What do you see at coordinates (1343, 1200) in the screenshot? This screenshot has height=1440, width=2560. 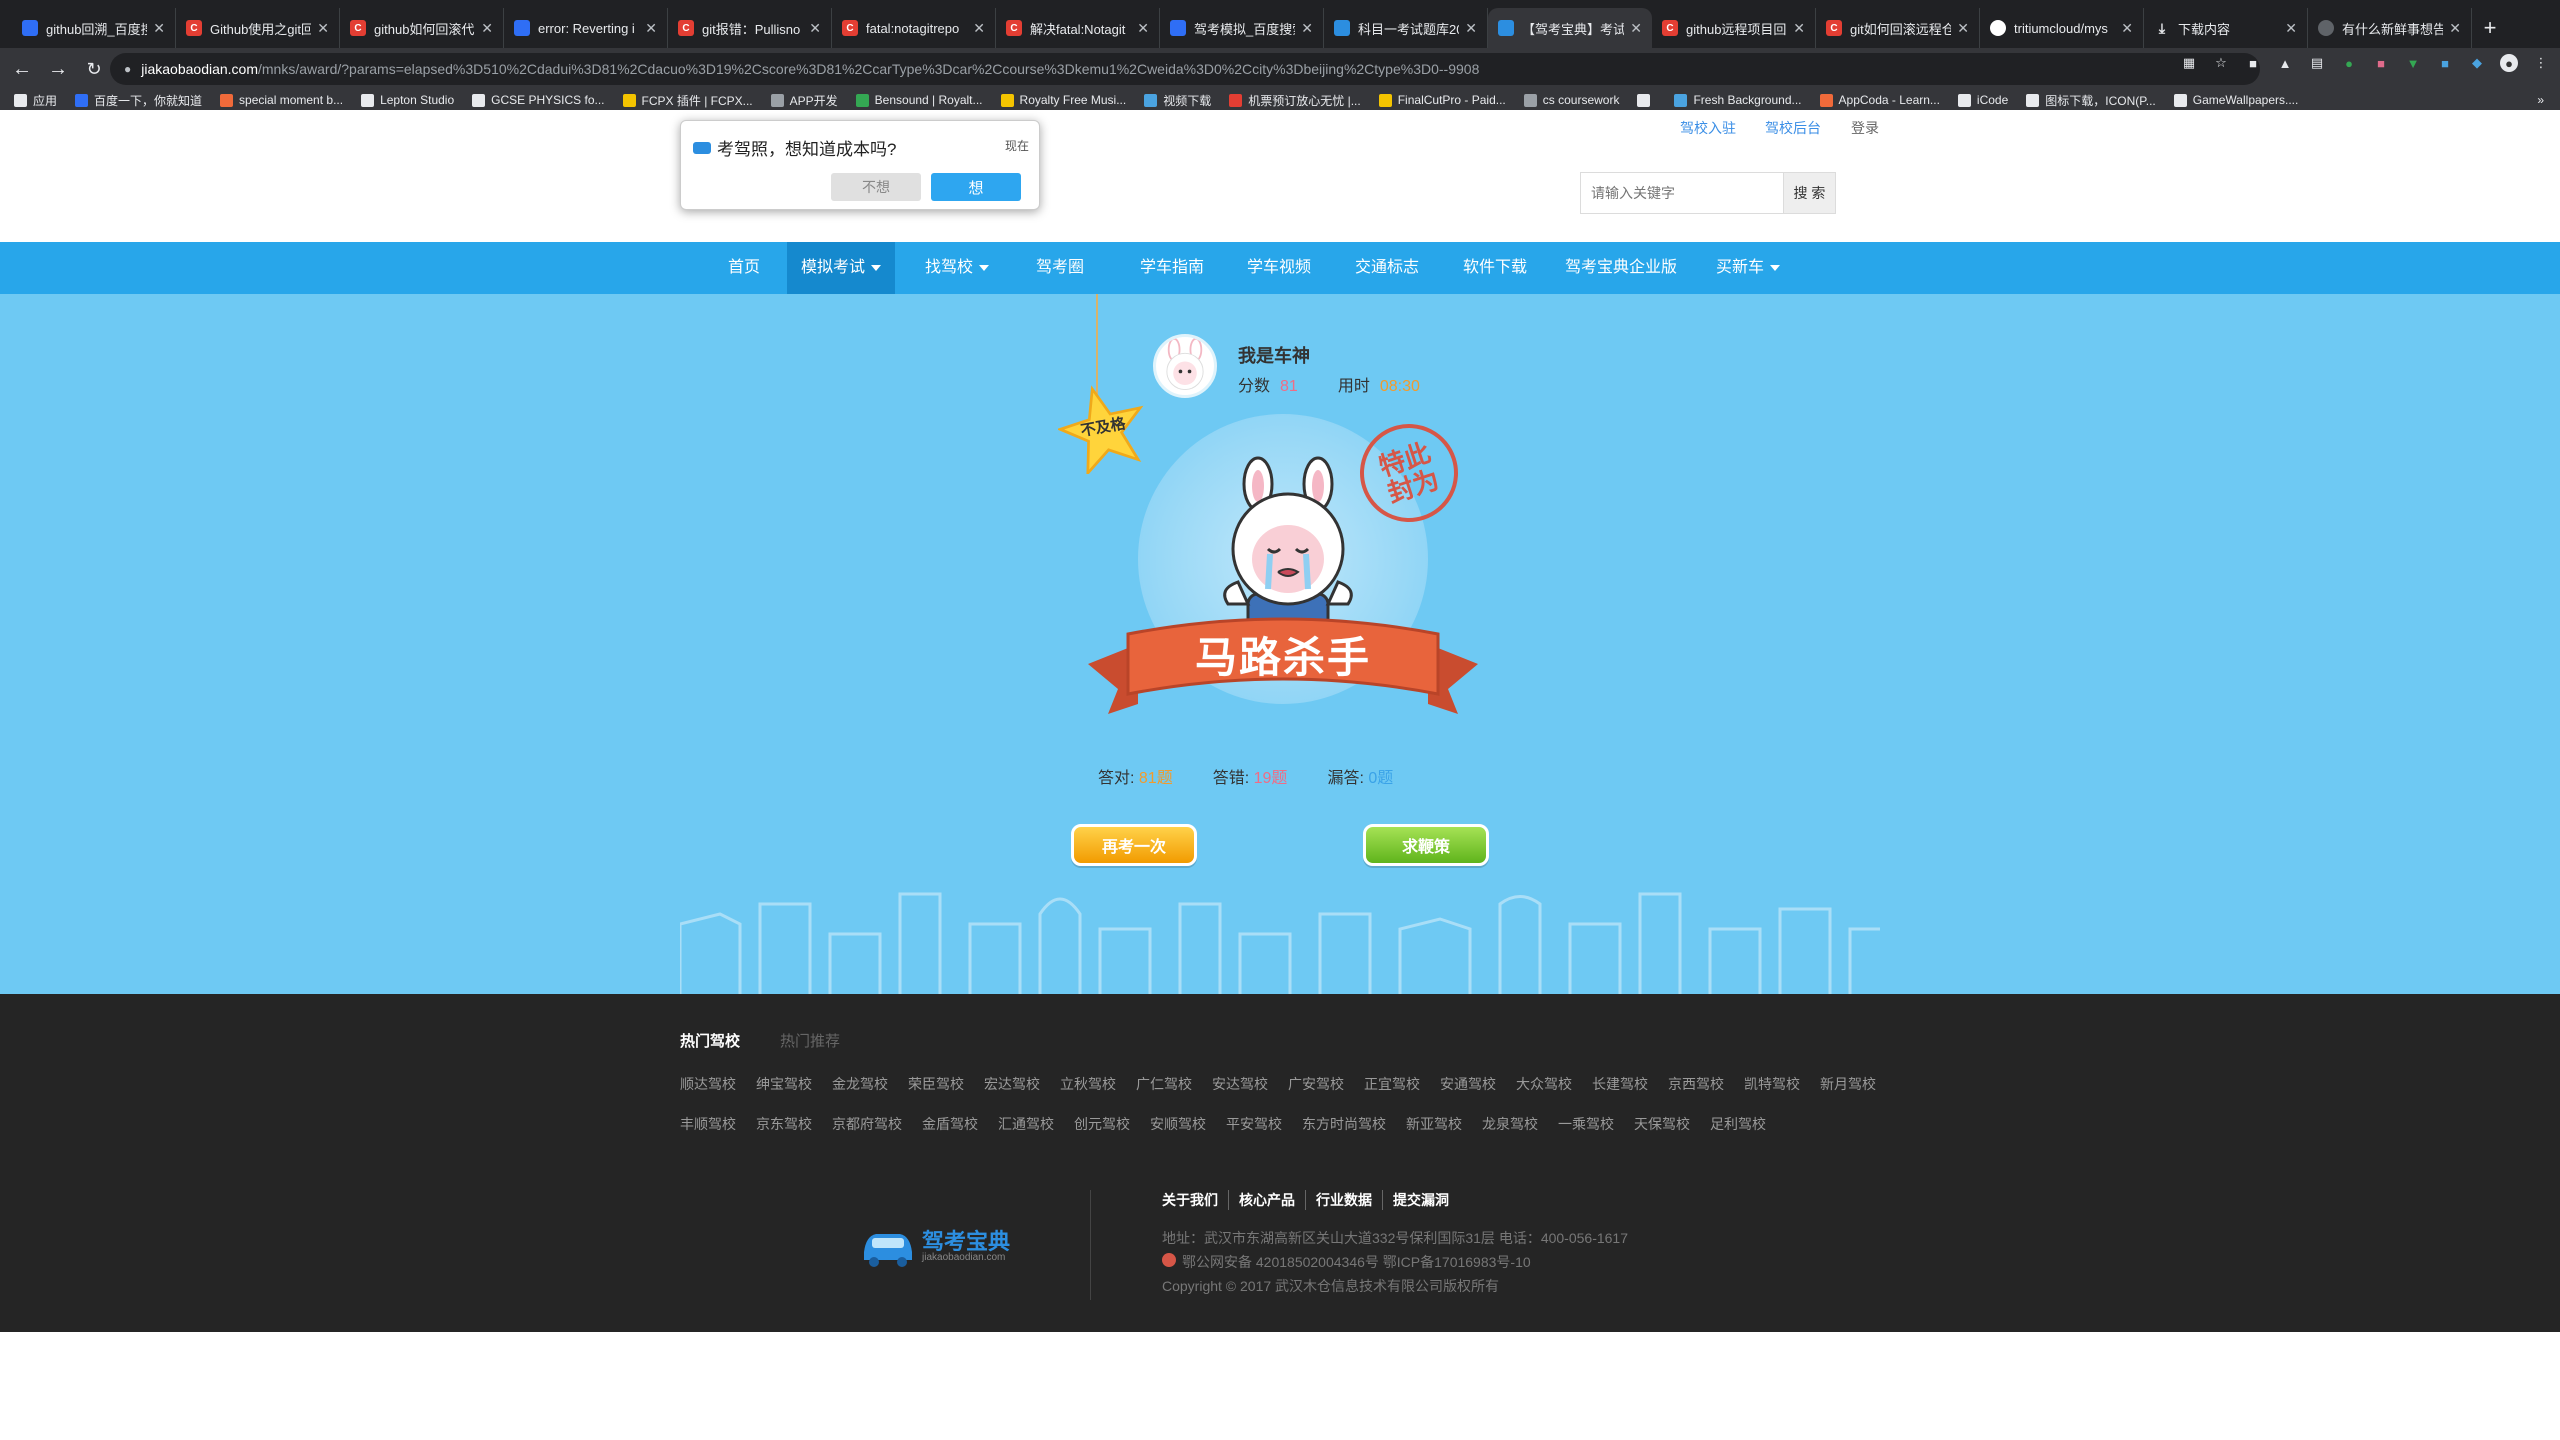 I see `footer-link: 行业数据` at bounding box center [1343, 1200].